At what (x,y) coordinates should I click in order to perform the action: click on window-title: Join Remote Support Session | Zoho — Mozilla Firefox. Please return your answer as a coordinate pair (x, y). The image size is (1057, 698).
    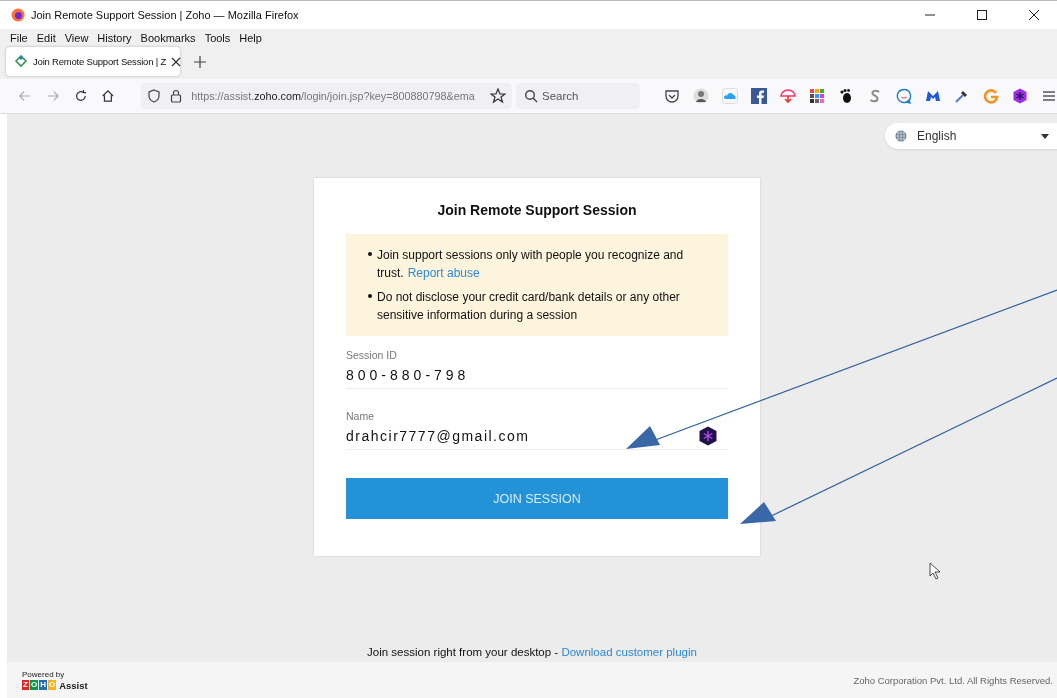
    Looking at the image, I should click on (165, 15).